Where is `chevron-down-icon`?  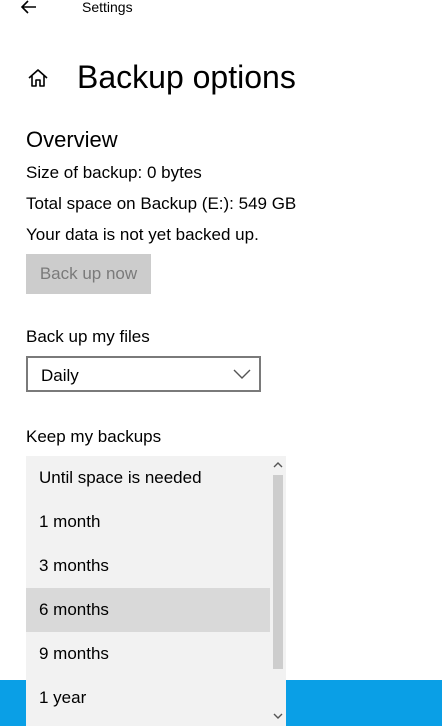
chevron-down-icon is located at coordinates (242, 374).